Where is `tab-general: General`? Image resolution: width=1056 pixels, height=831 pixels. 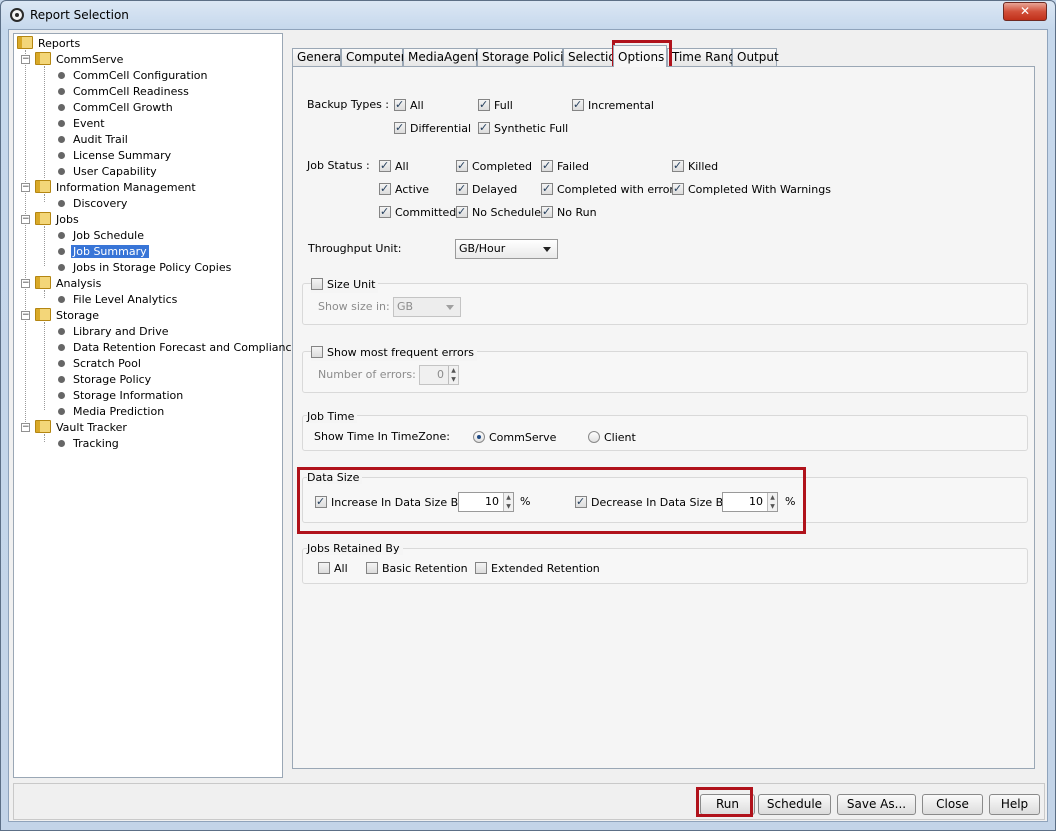
tab-general: General is located at coordinates (318, 57).